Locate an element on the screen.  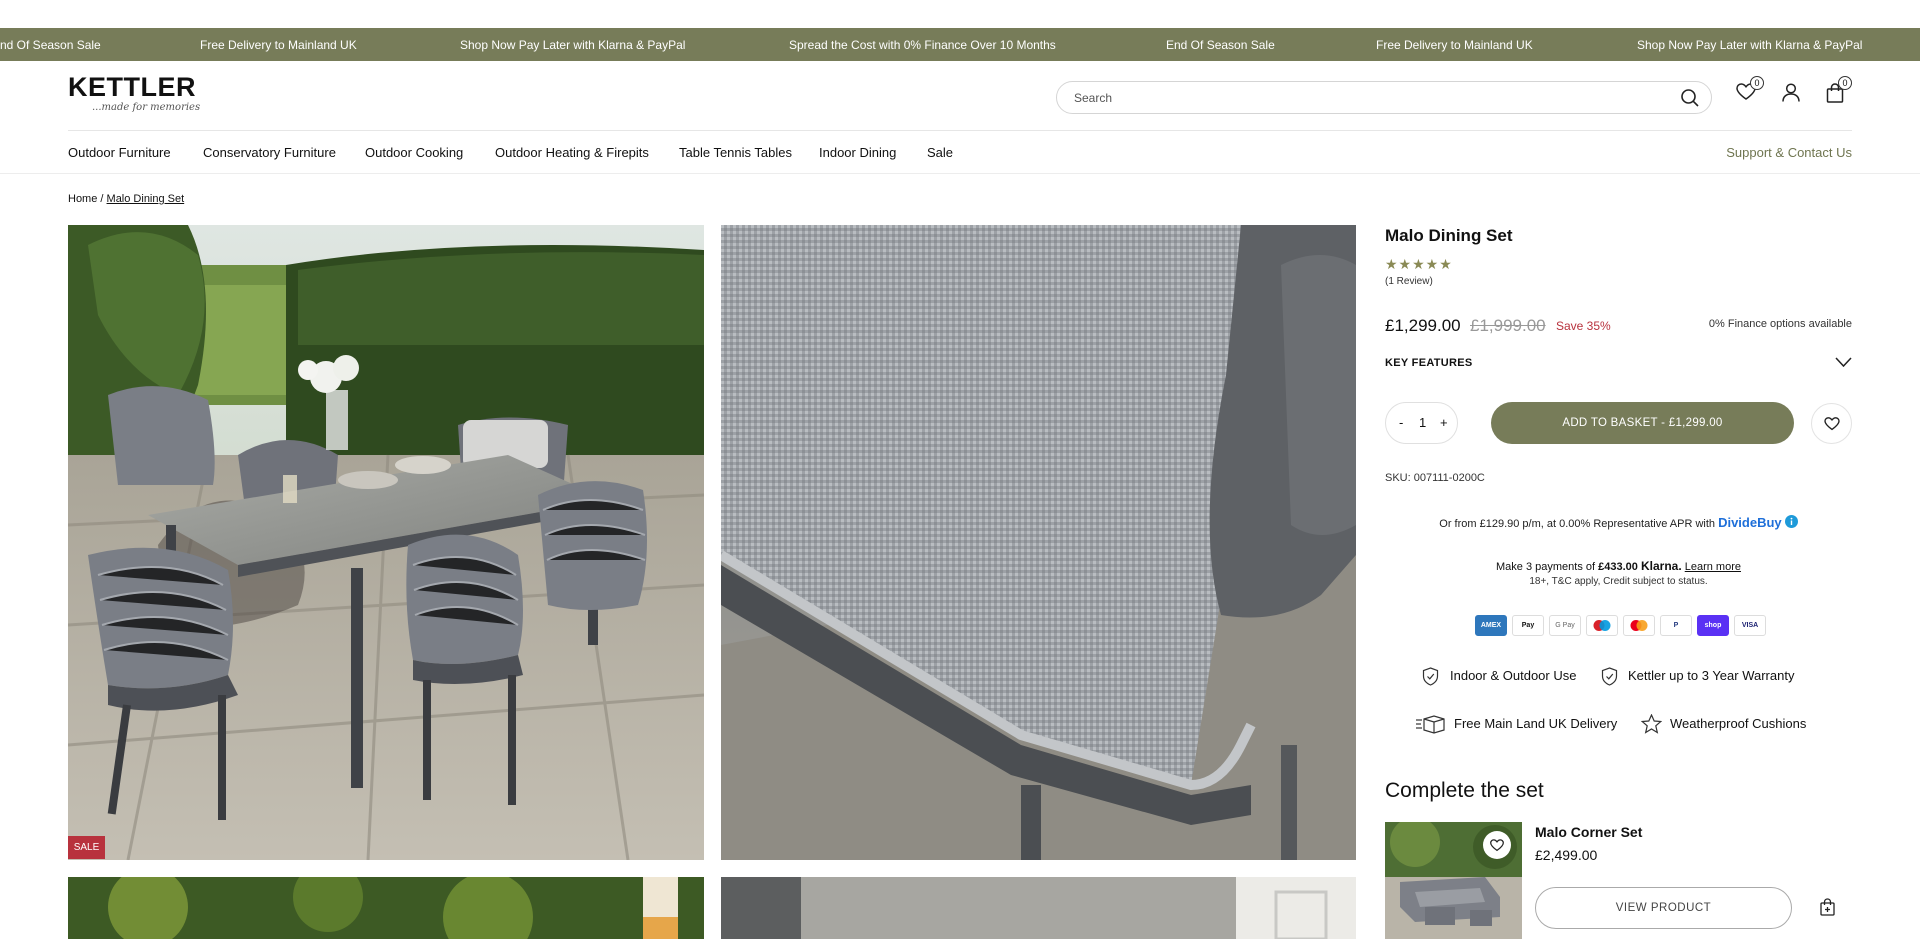
search-input is located at coordinates (1354, 98).